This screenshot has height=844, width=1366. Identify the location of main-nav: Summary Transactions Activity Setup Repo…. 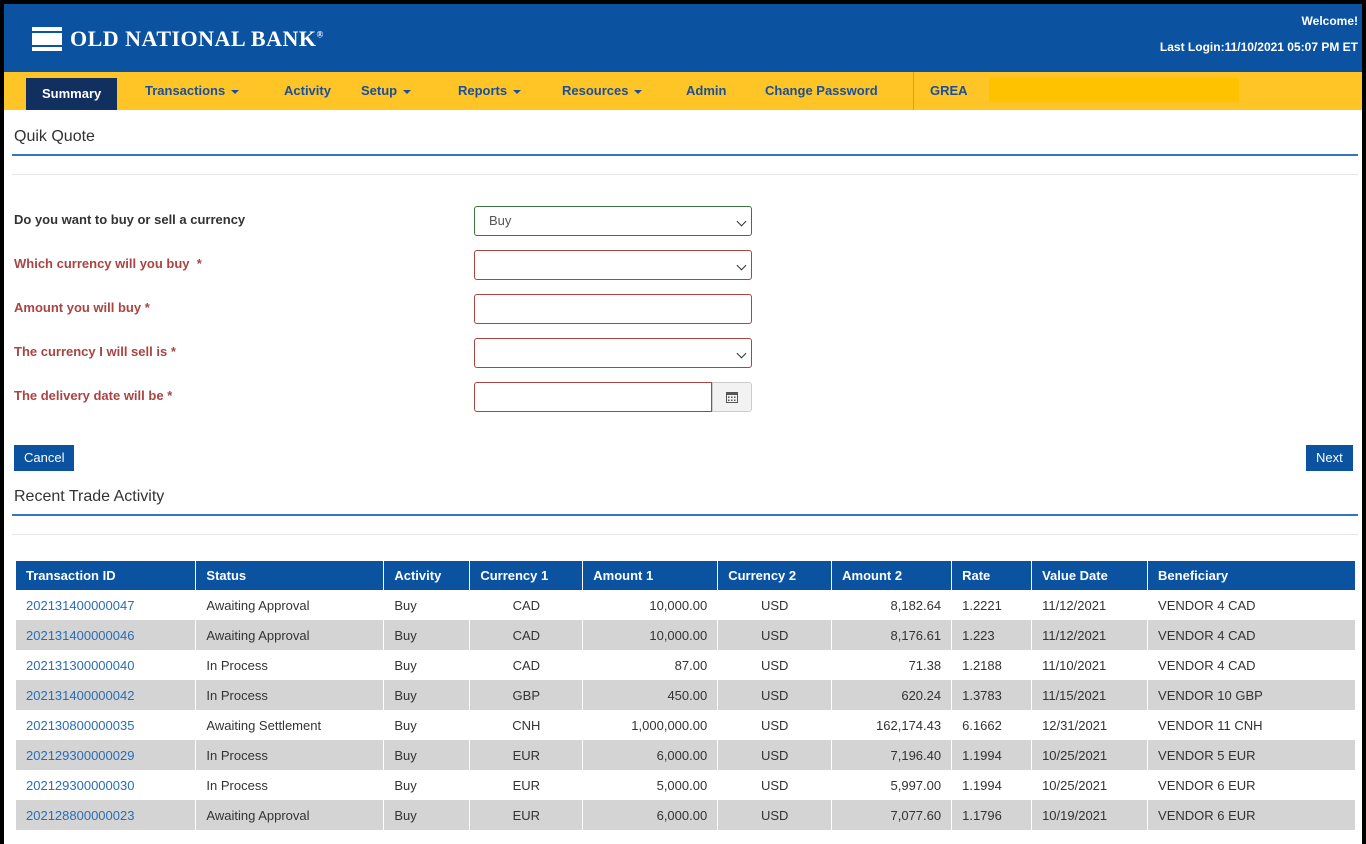
(683, 91).